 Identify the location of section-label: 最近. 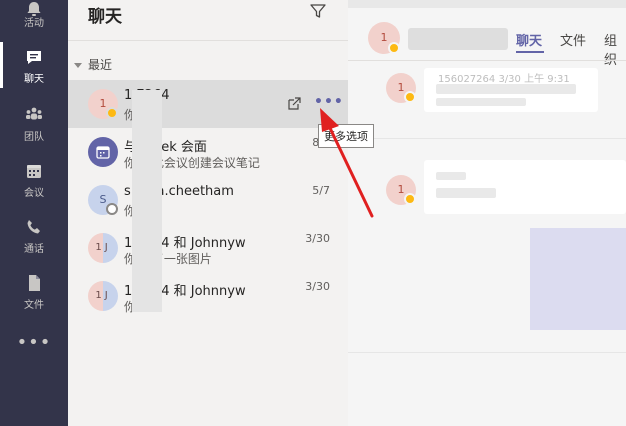
(100, 65).